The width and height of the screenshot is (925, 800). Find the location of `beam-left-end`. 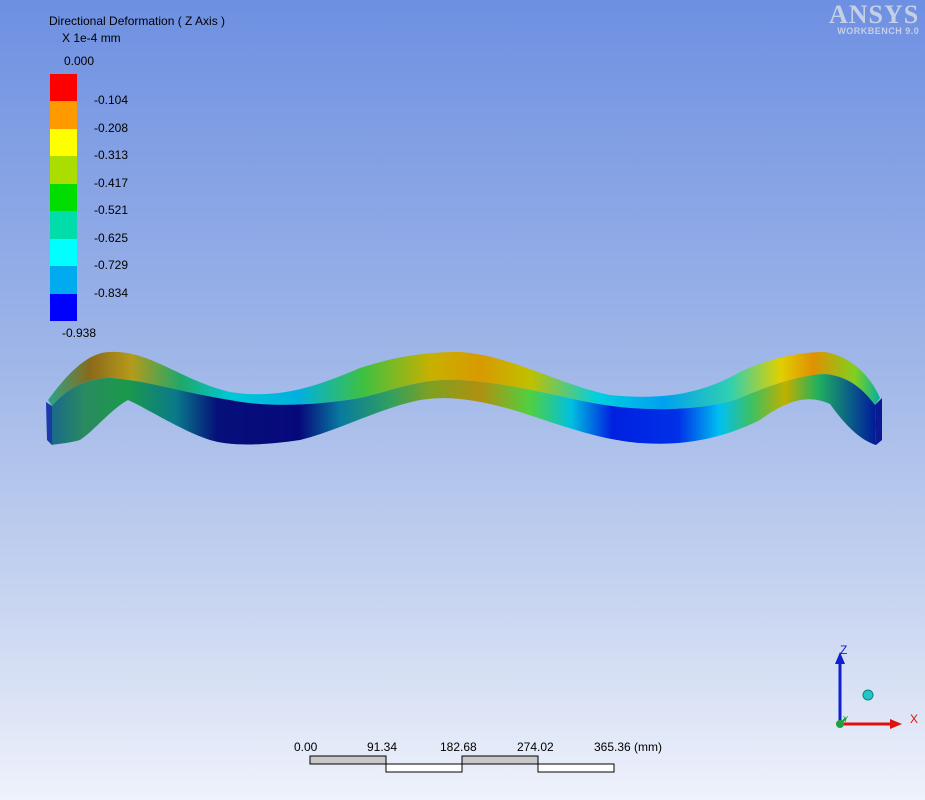

beam-left-end is located at coordinates (49, 423).